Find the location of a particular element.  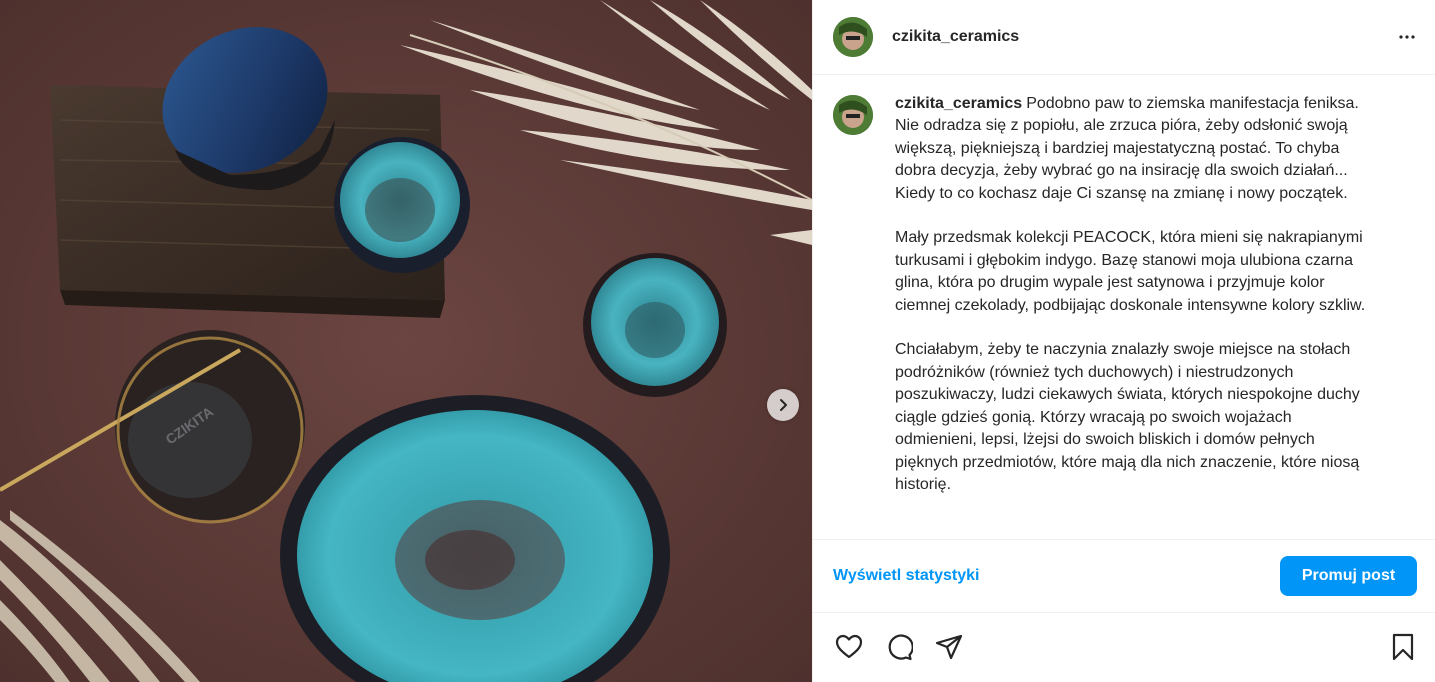

heart-icon is located at coordinates (849, 646).